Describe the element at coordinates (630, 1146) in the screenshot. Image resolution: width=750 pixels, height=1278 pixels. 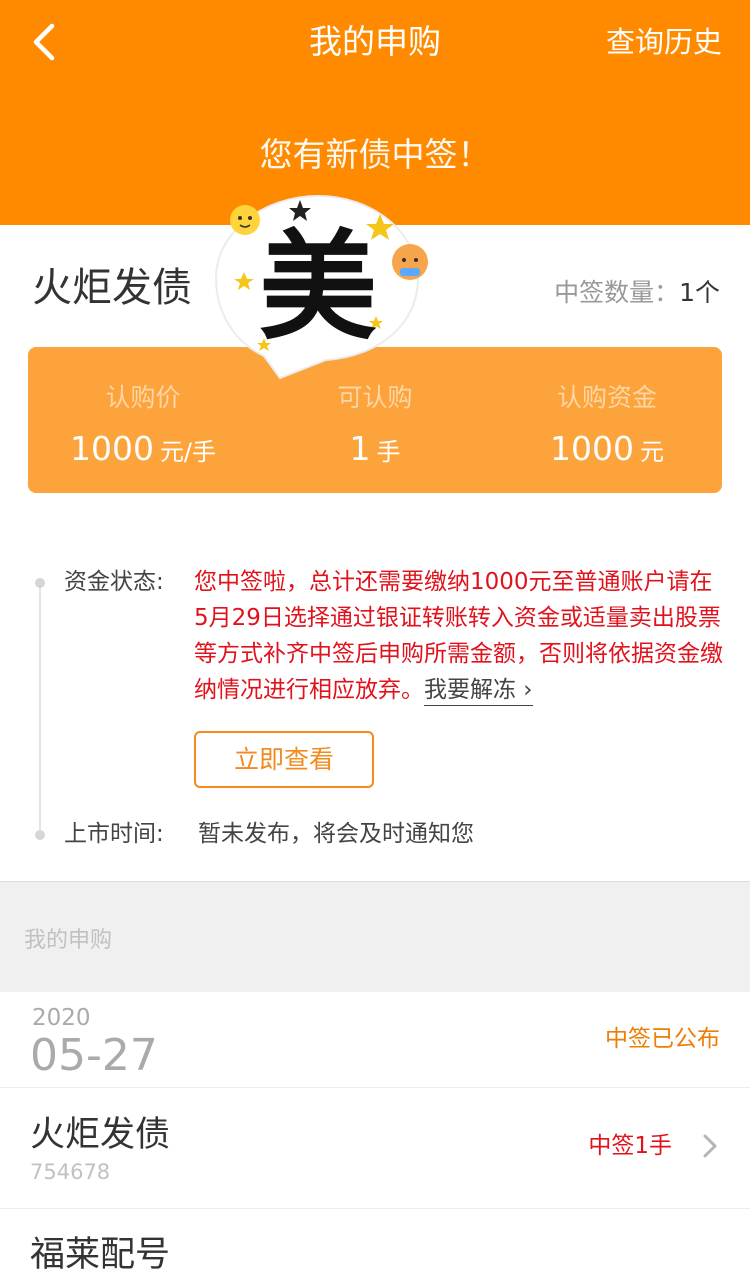
I see `record-result: 中签1手` at that location.